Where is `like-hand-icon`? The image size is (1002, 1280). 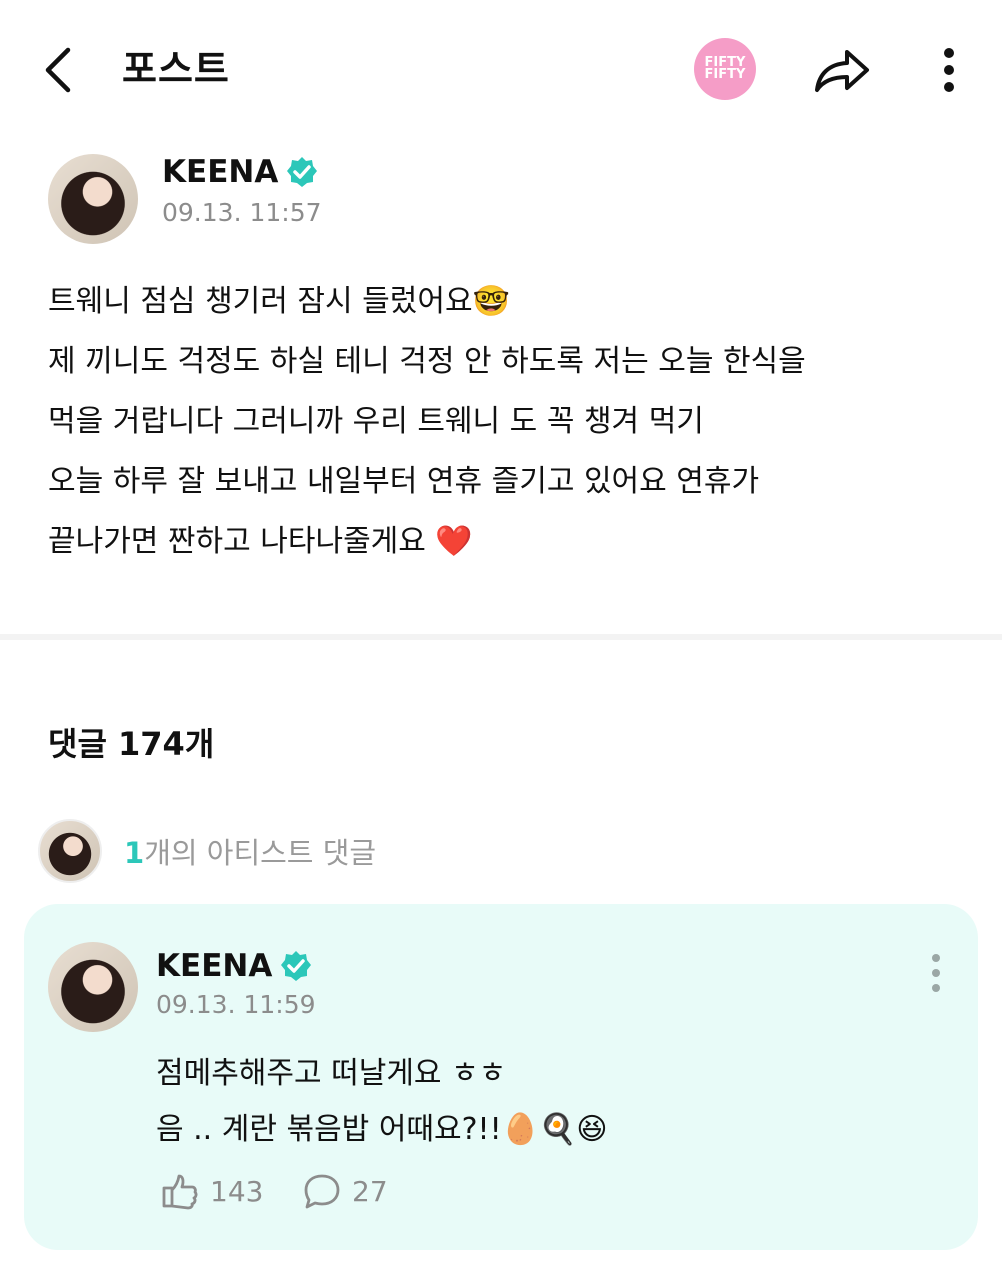 like-hand-icon is located at coordinates (180, 1192).